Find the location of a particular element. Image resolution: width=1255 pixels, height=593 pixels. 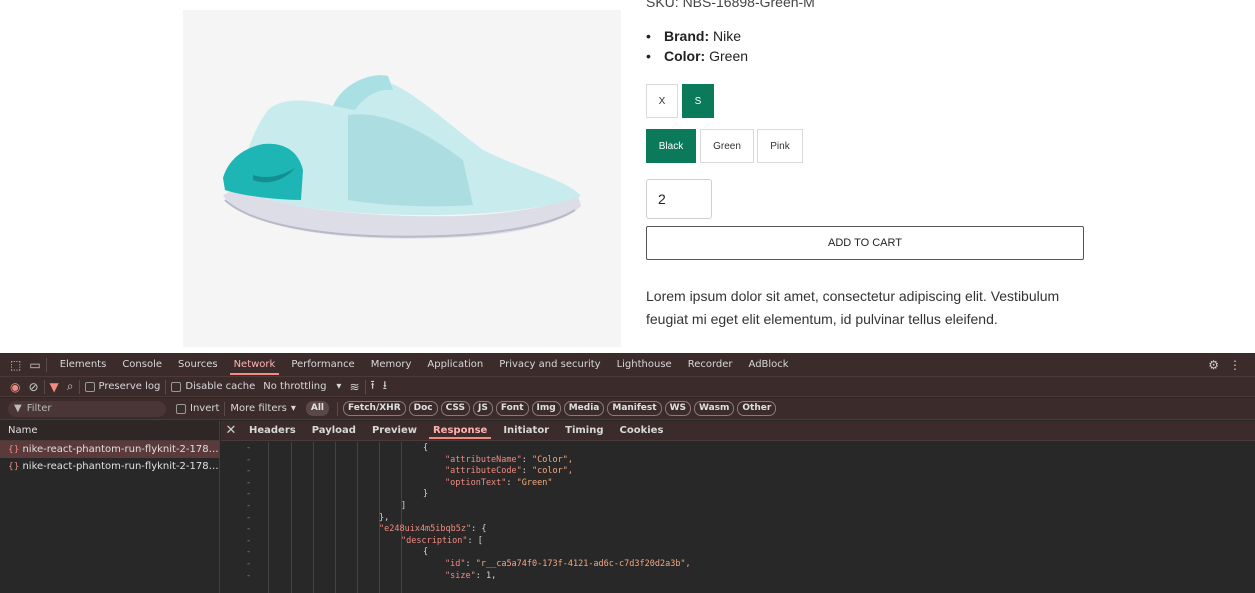

json-key: "optionText" is located at coordinates (476, 482).